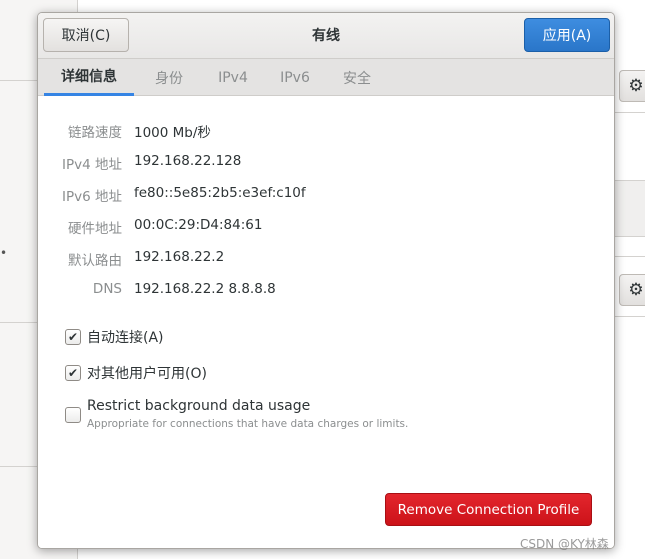 The height and width of the screenshot is (559, 645). What do you see at coordinates (357, 77) in the screenshot?
I see `tab-security: 安全` at bounding box center [357, 77].